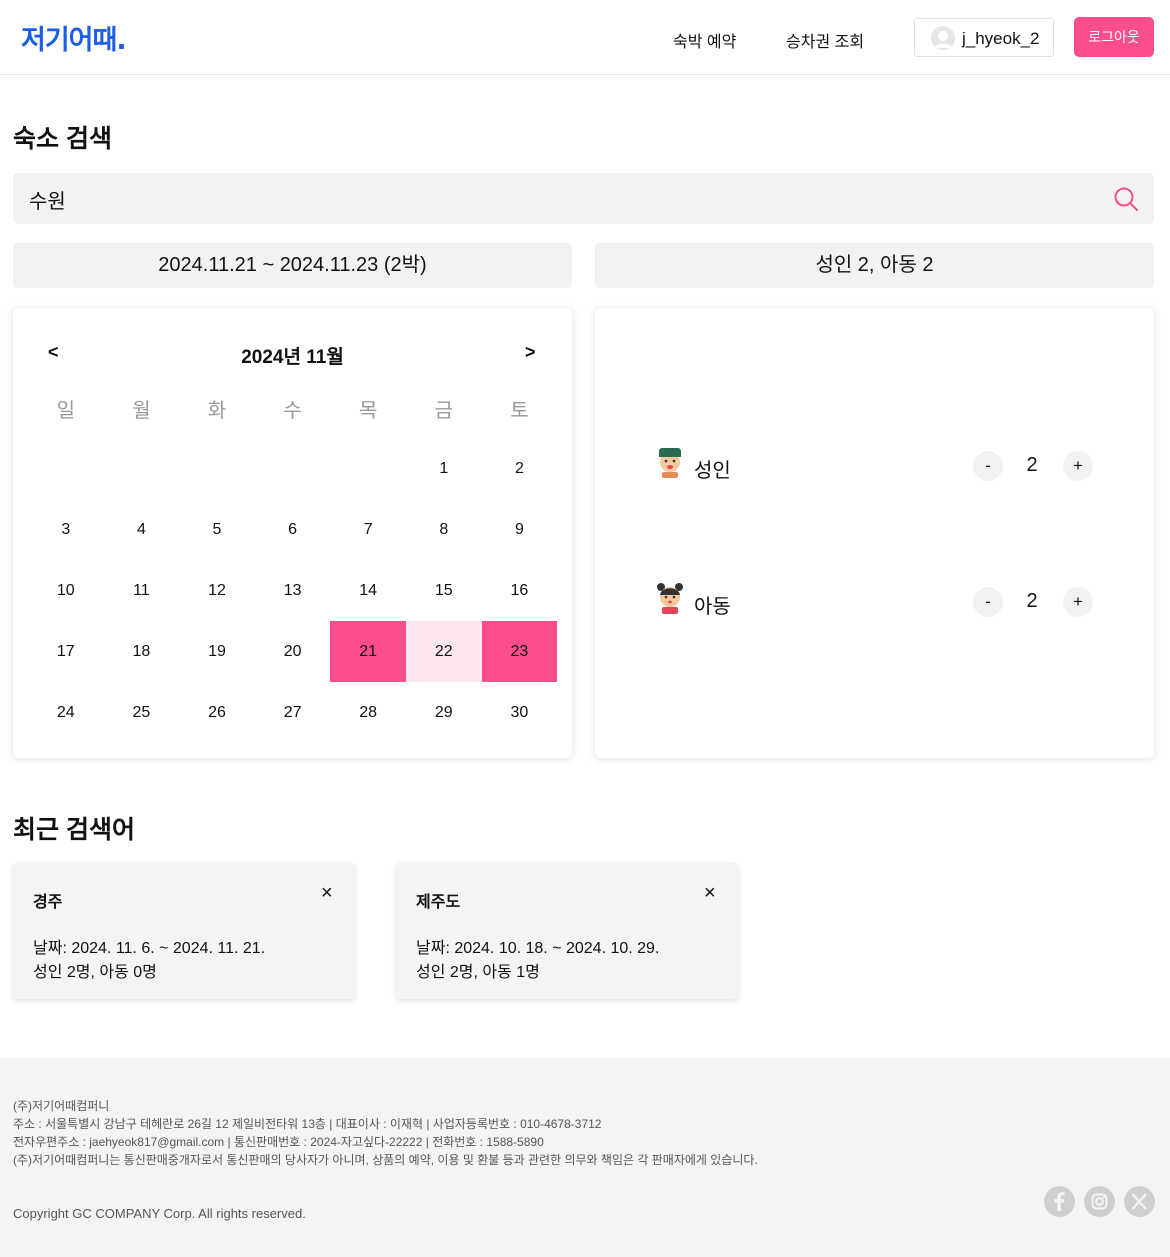 This screenshot has height=1257, width=1170. What do you see at coordinates (988, 466) in the screenshot?
I see `adult-decrement-button: -` at bounding box center [988, 466].